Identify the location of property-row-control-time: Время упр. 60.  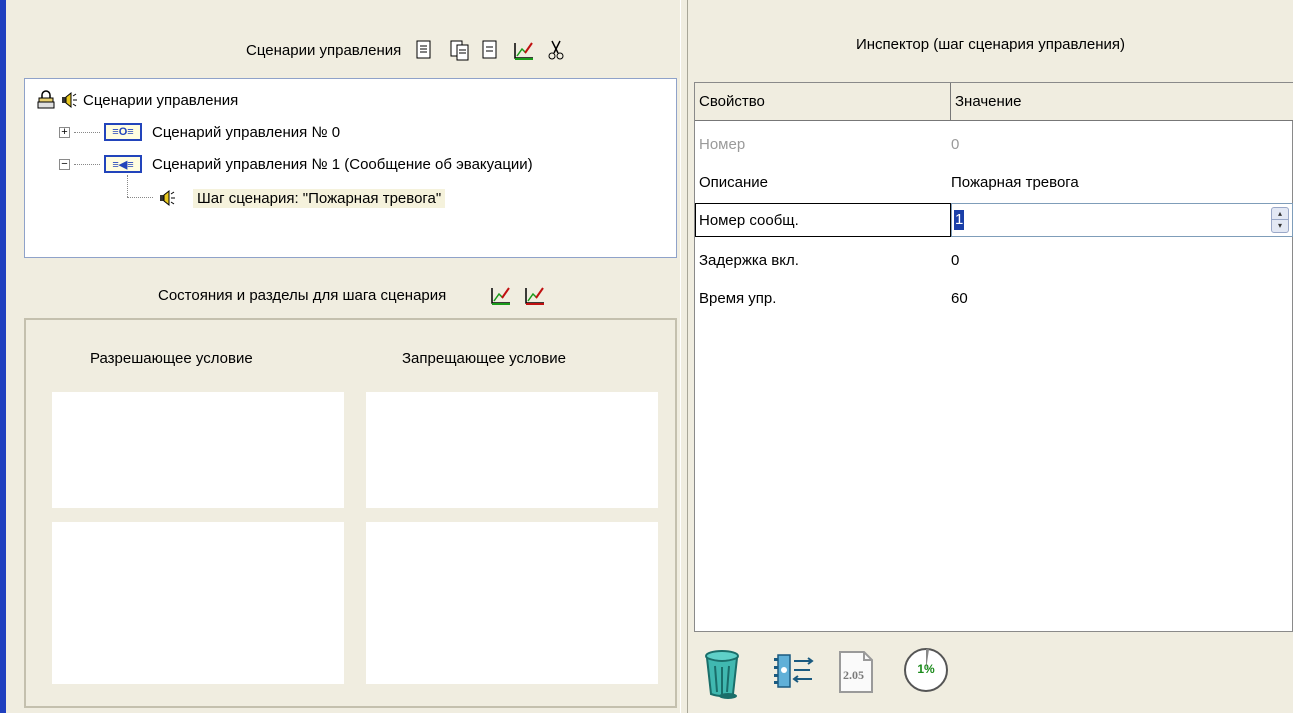
(994, 298).